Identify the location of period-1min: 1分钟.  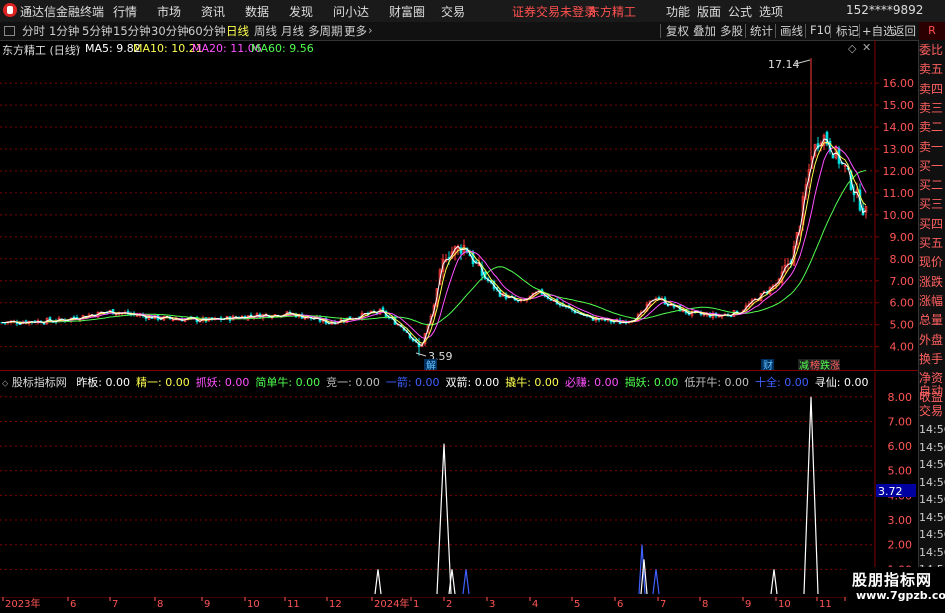
(64, 31).